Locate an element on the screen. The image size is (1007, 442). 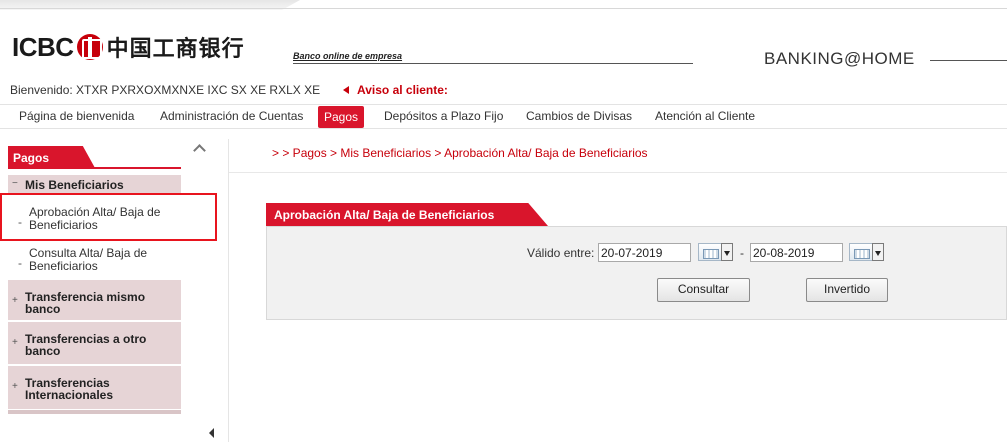
top-divider is located at coordinates (503, 8).